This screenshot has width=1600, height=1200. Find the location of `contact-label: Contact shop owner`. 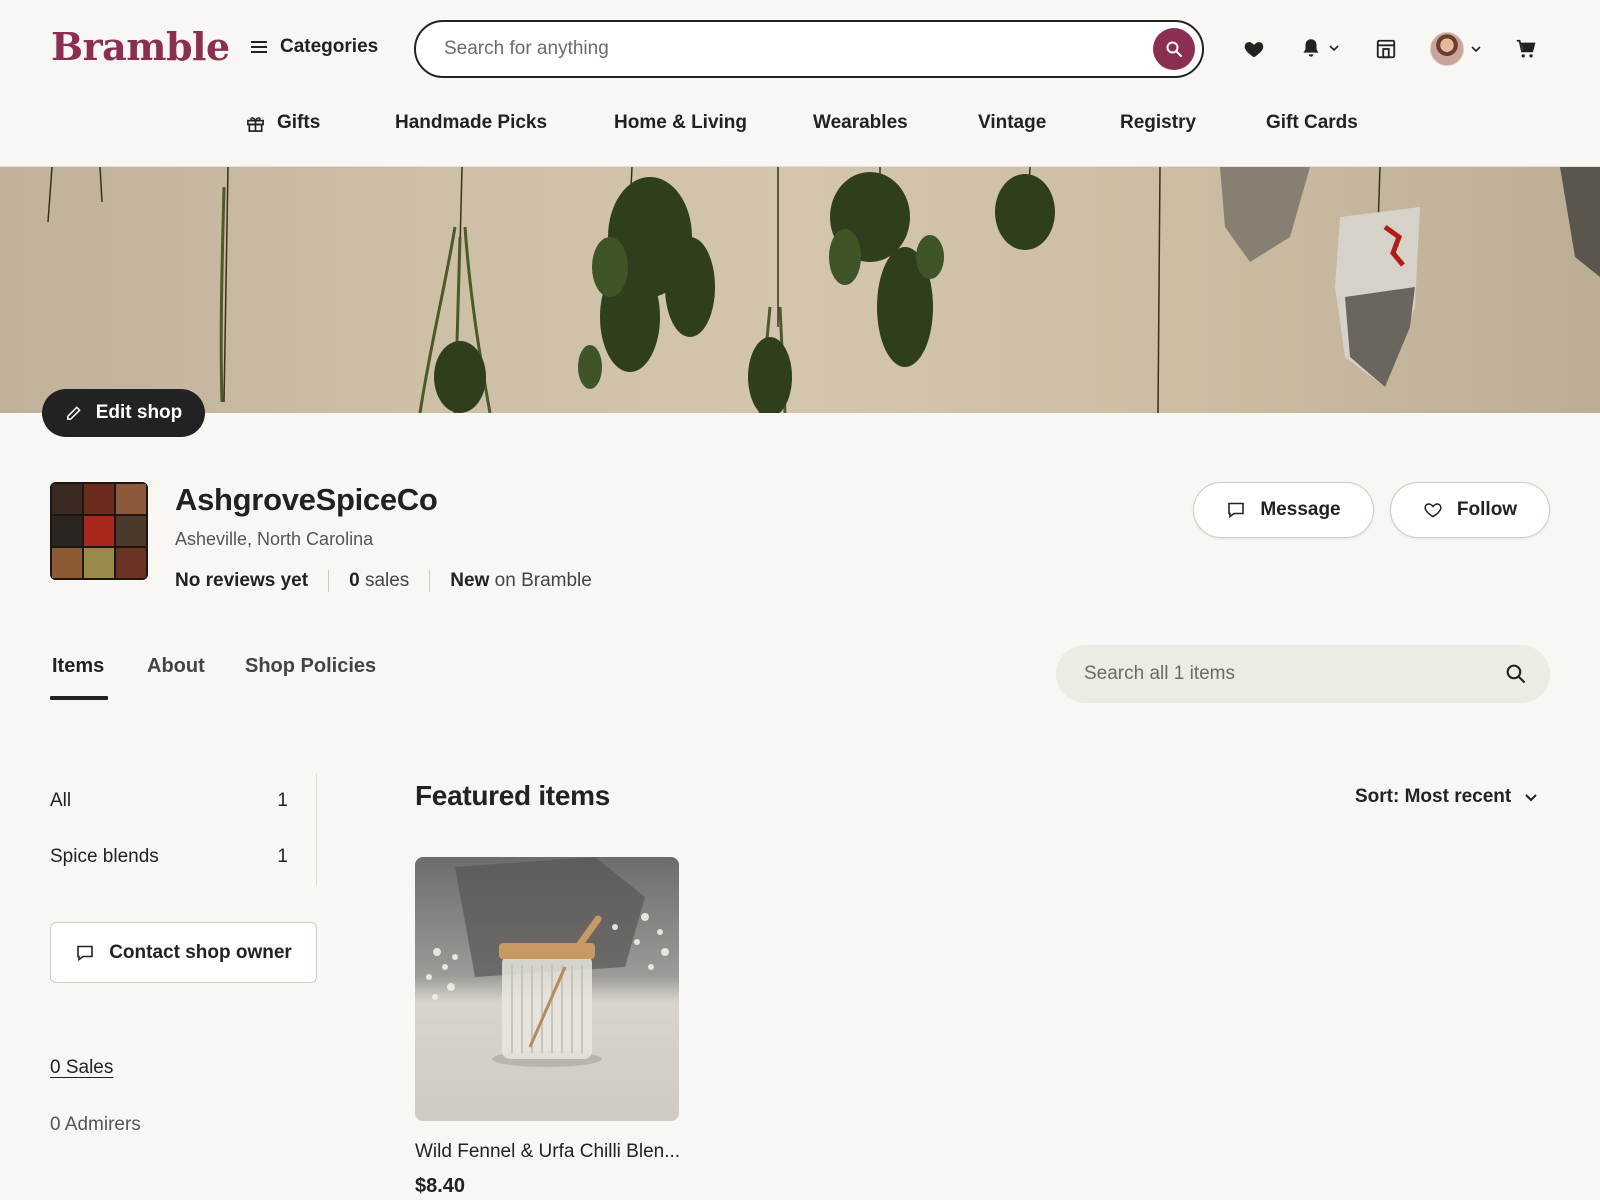

contact-label: Contact shop owner is located at coordinates (200, 952).